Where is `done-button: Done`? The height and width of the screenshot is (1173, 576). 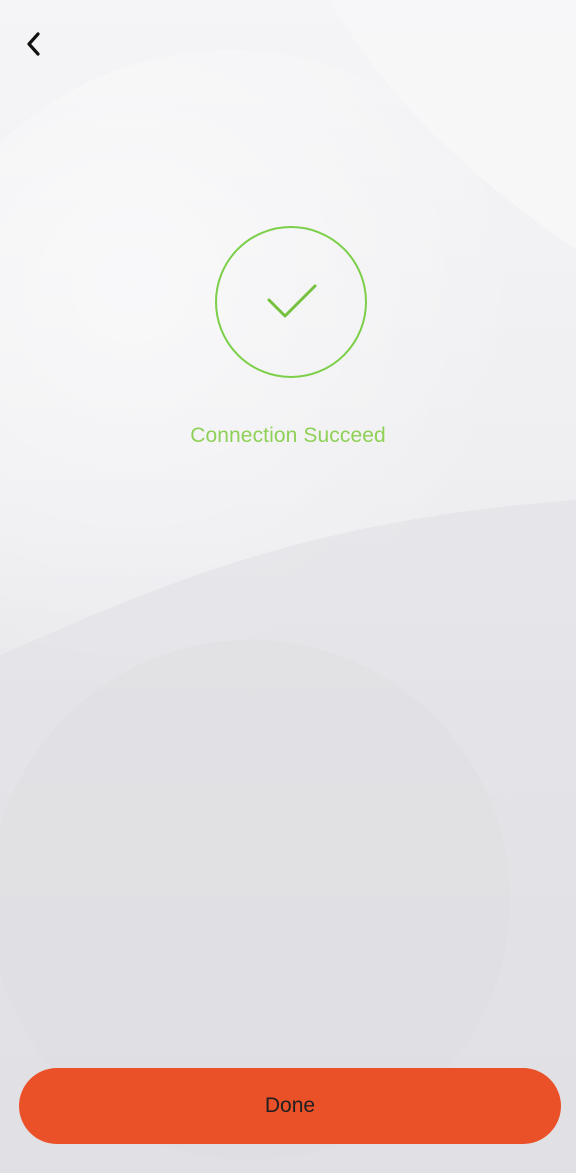
done-button: Done is located at coordinates (290, 1106).